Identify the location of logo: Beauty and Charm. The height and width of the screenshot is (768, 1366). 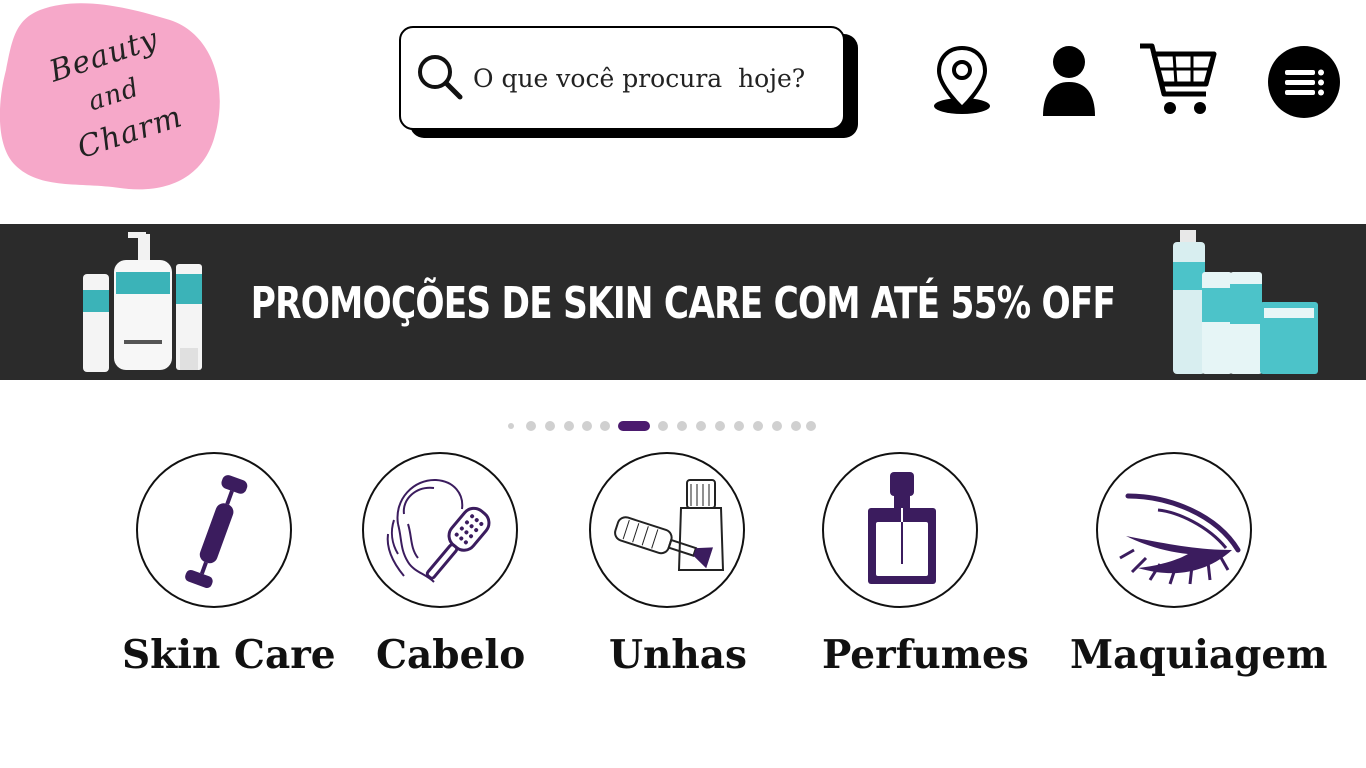
(112, 97).